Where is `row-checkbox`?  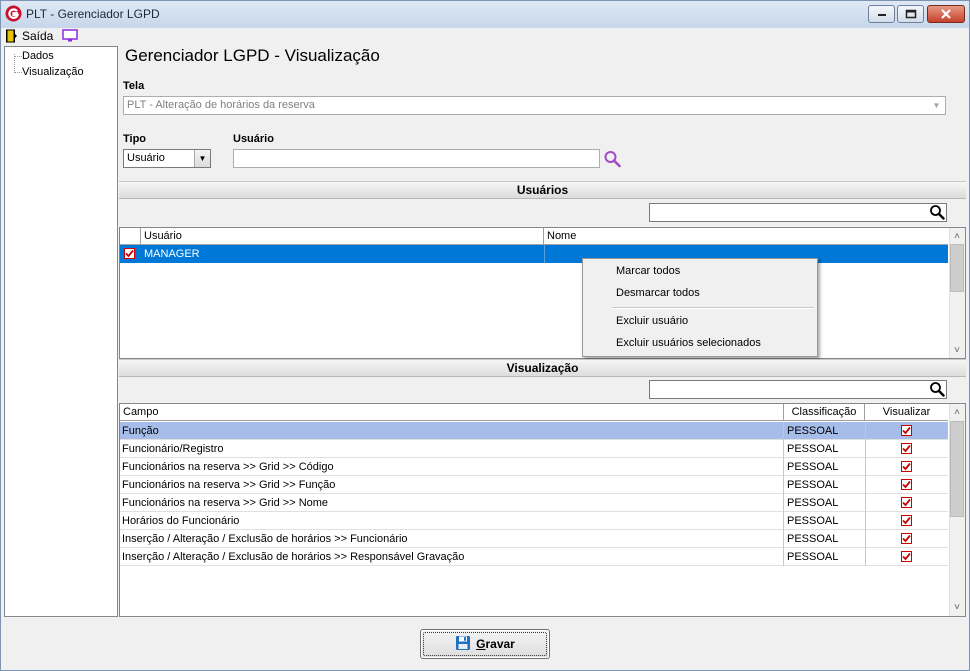
row-checkbox is located at coordinates (129, 254).